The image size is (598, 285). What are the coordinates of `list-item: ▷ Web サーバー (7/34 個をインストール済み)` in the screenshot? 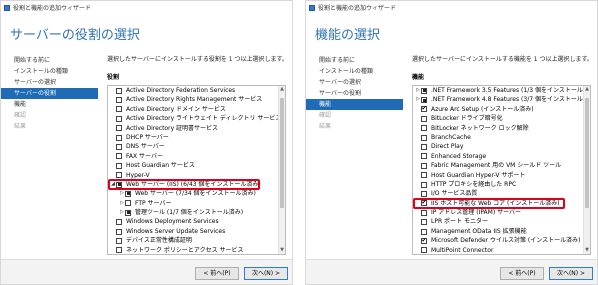 It's located at (193, 193).